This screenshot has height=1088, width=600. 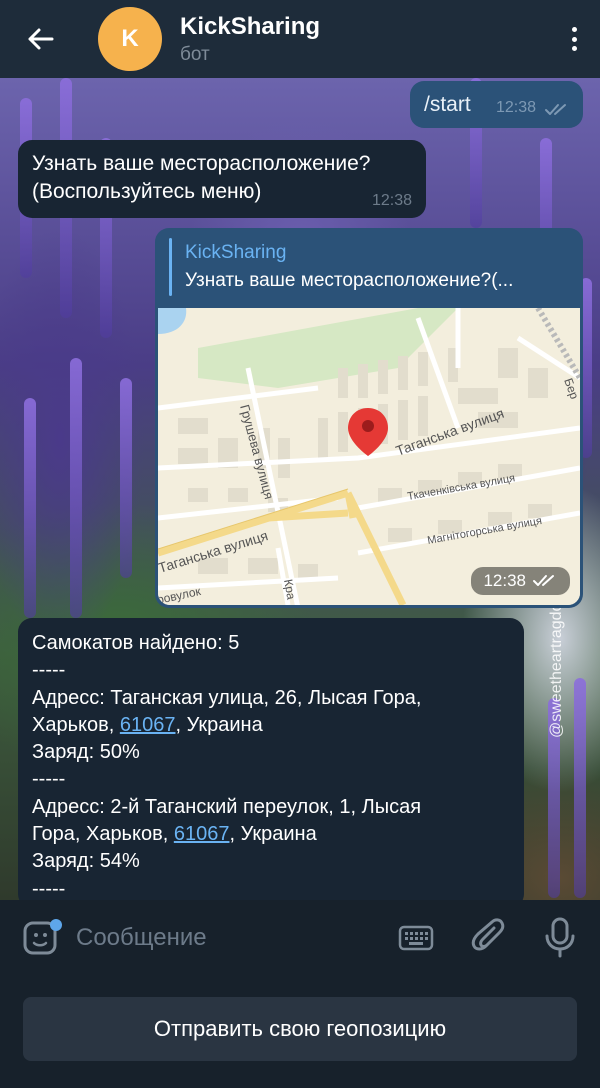 What do you see at coordinates (130, 39) in the screenshot?
I see `avatar: K` at bounding box center [130, 39].